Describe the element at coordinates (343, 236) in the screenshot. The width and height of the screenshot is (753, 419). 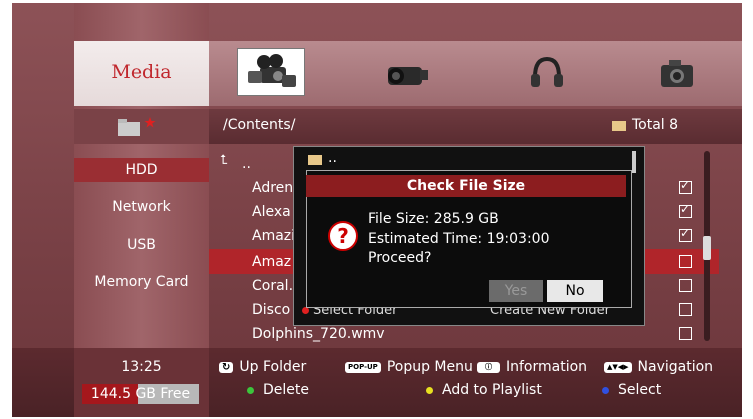
I see `question-icon: ?` at that location.